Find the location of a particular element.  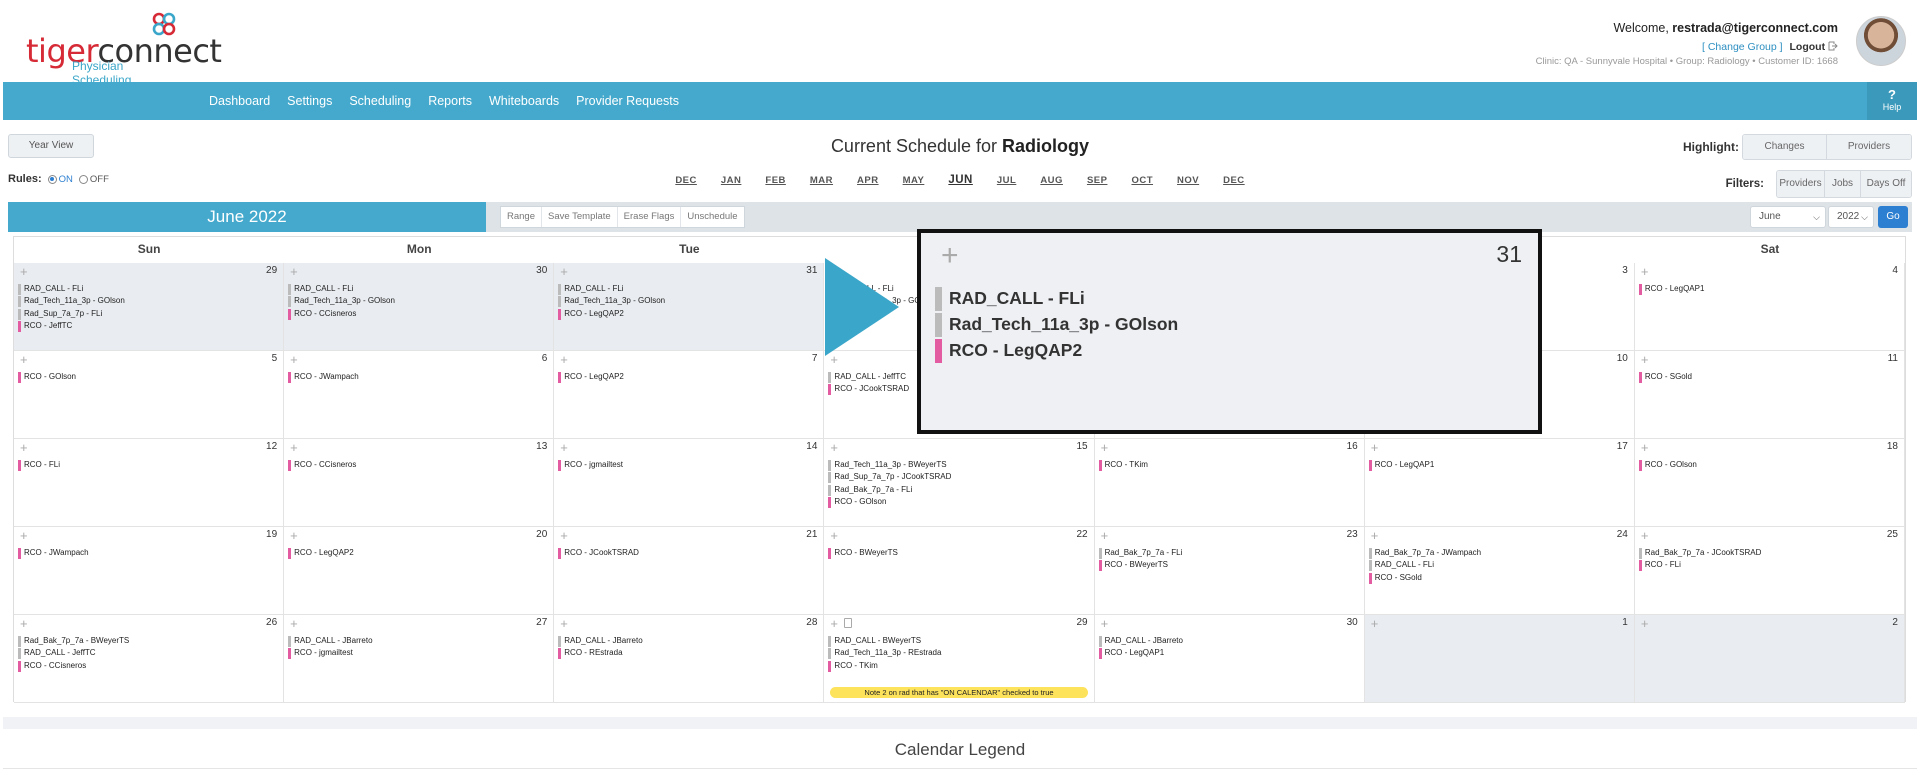

logout-link: Logout is located at coordinates (1808, 47).